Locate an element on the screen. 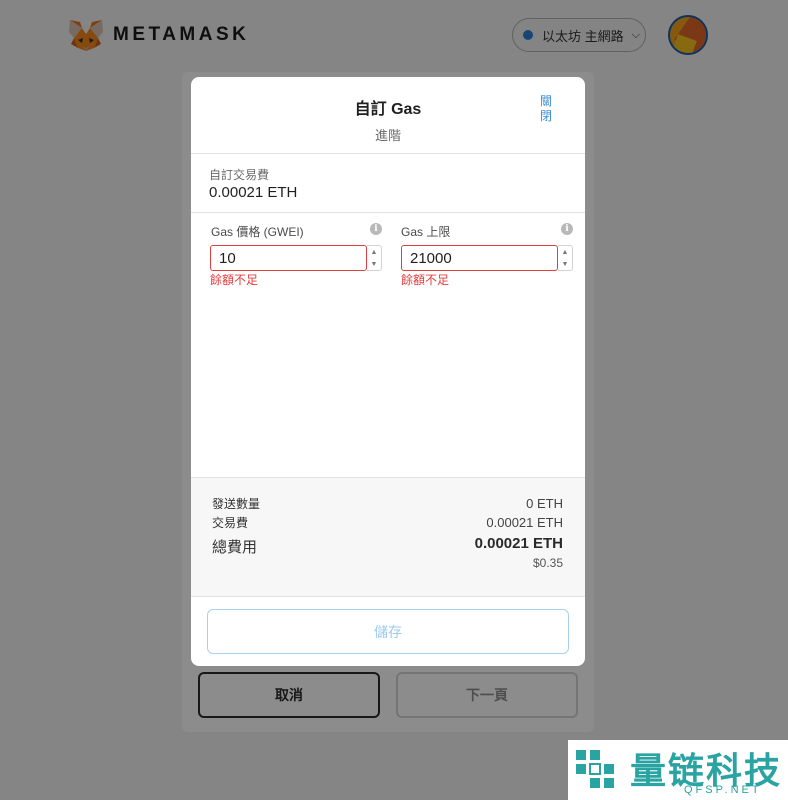 The height and width of the screenshot is (800, 788). watermark-logo-icon is located at coordinates (595, 769).